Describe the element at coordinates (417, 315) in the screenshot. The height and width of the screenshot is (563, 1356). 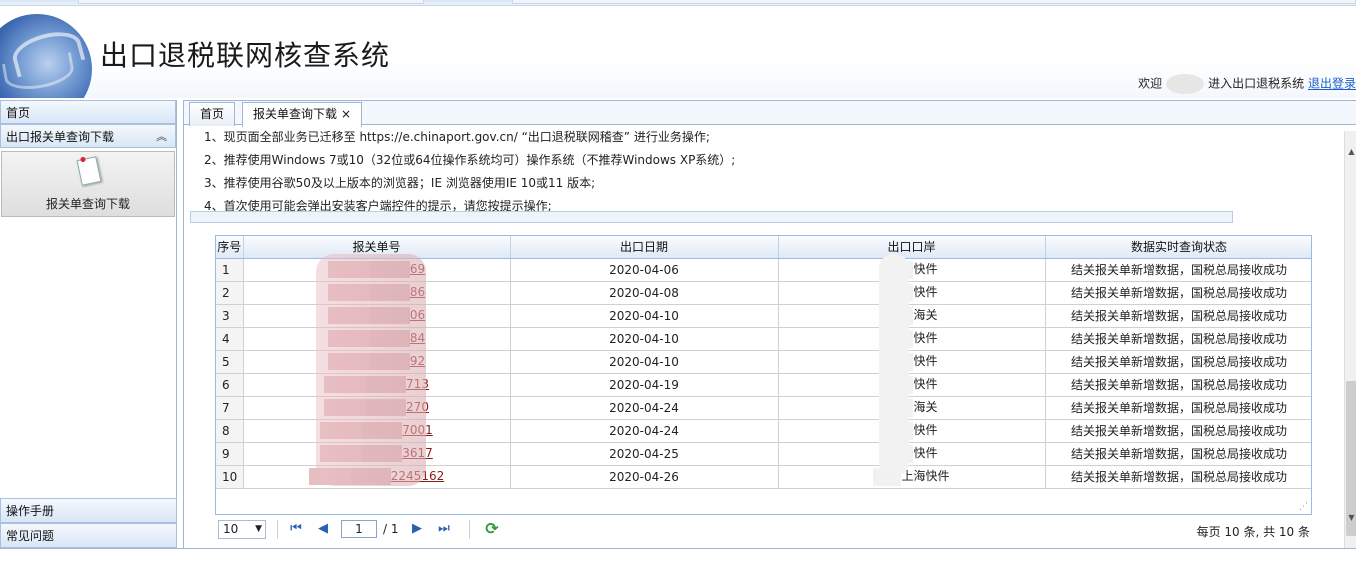
I see `declaration-id-link: 06` at that location.